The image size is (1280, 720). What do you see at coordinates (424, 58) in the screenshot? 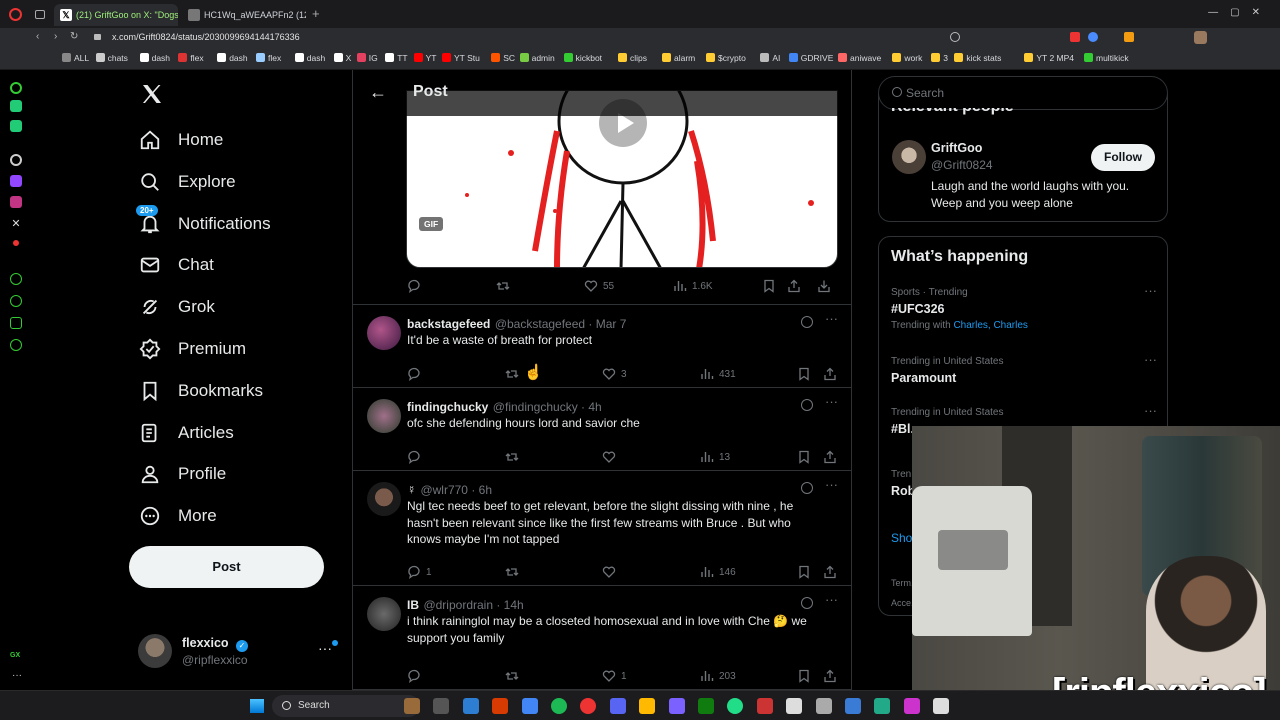
I see `bookmark-item: YT` at bounding box center [424, 58].